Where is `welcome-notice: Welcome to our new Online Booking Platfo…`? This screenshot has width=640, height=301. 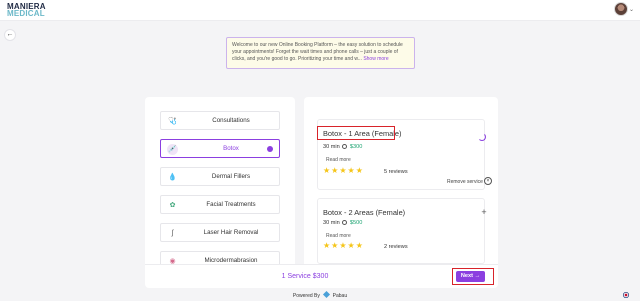 welcome-notice: Welcome to our new Online Booking Platfo… is located at coordinates (320, 53).